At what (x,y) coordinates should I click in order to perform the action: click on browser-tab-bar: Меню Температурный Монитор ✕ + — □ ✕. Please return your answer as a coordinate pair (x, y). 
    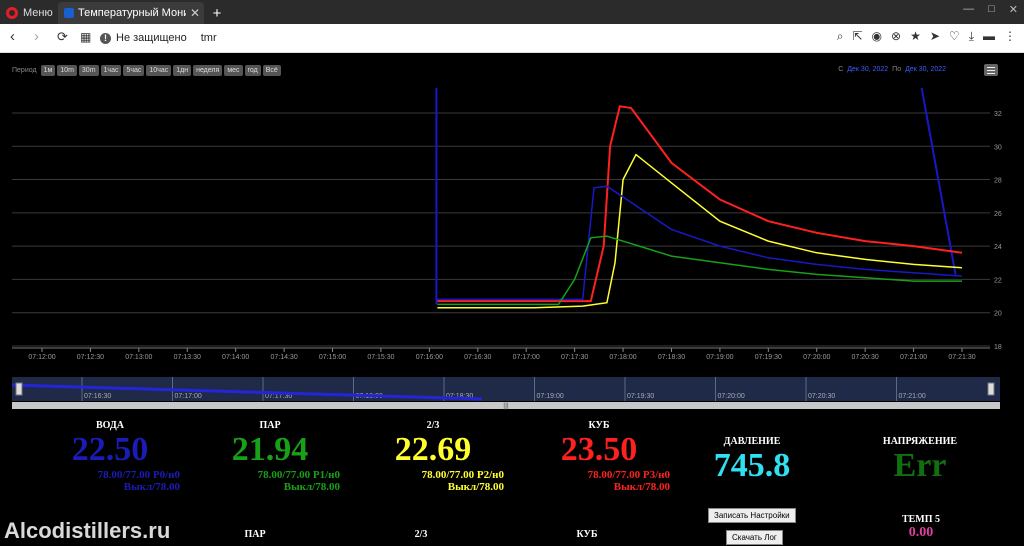
    Looking at the image, I should click on (512, 12).